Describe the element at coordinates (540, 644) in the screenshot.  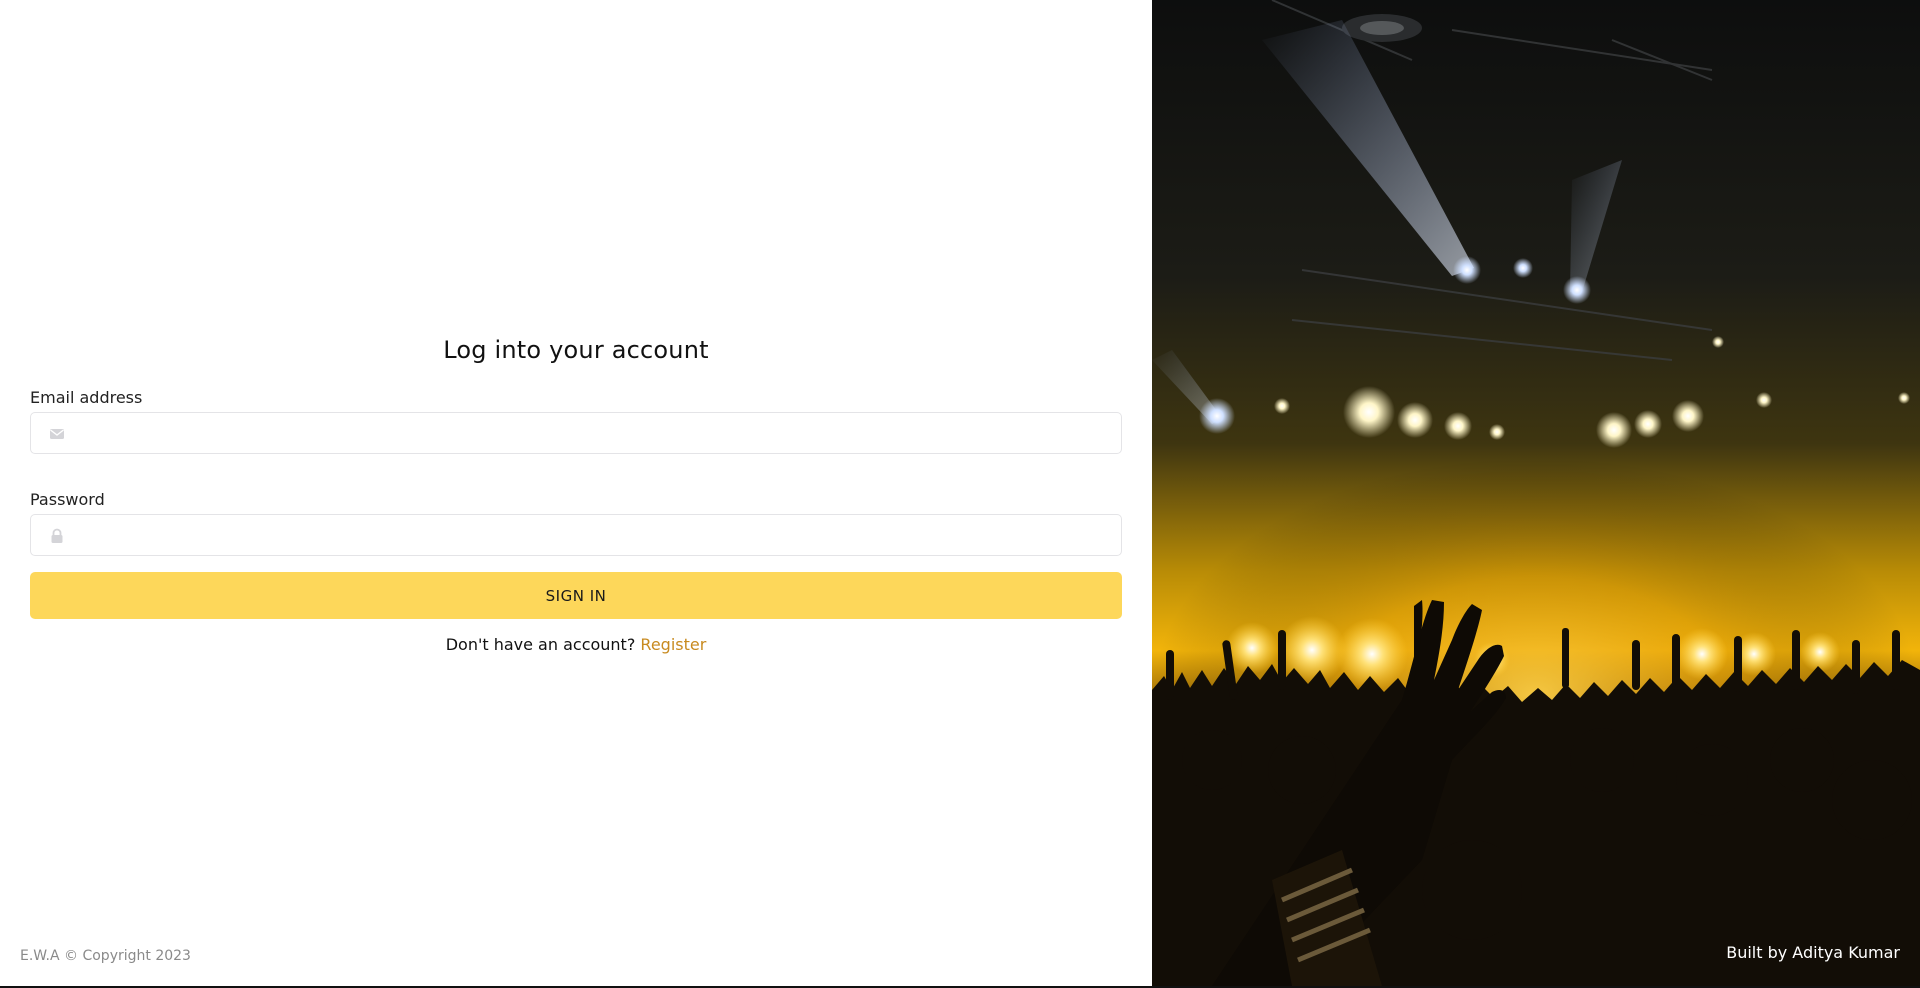
I see `register-prompt-text: Don't have an account?` at that location.